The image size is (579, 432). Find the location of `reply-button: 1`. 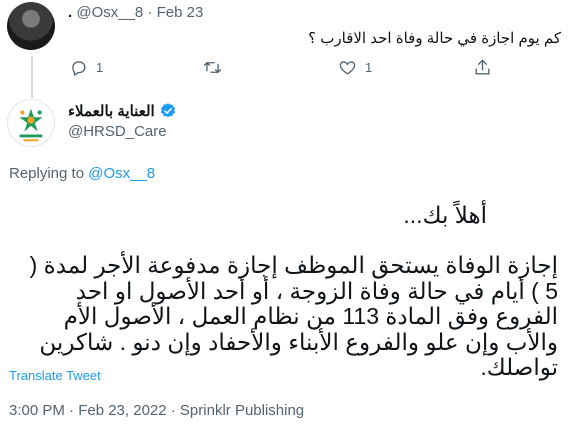

reply-button: 1 is located at coordinates (86, 67).